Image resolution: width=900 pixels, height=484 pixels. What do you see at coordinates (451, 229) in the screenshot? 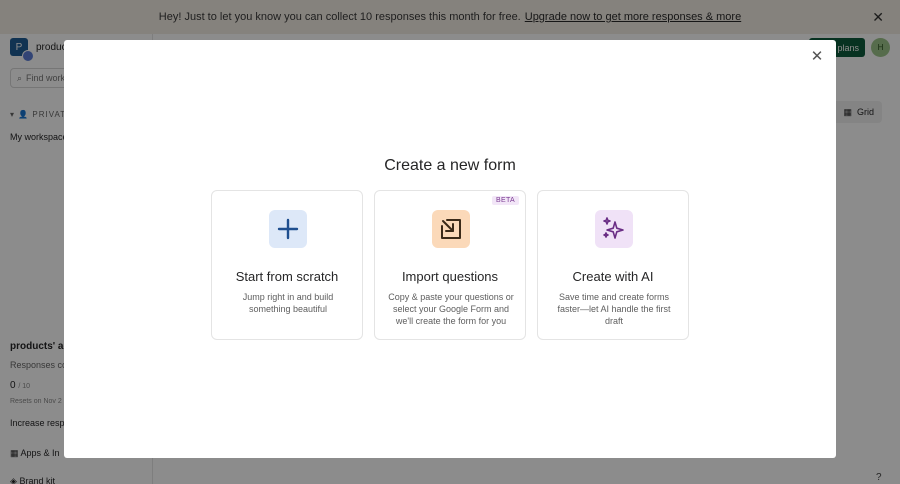
I see `import-arrow-icon` at bounding box center [451, 229].